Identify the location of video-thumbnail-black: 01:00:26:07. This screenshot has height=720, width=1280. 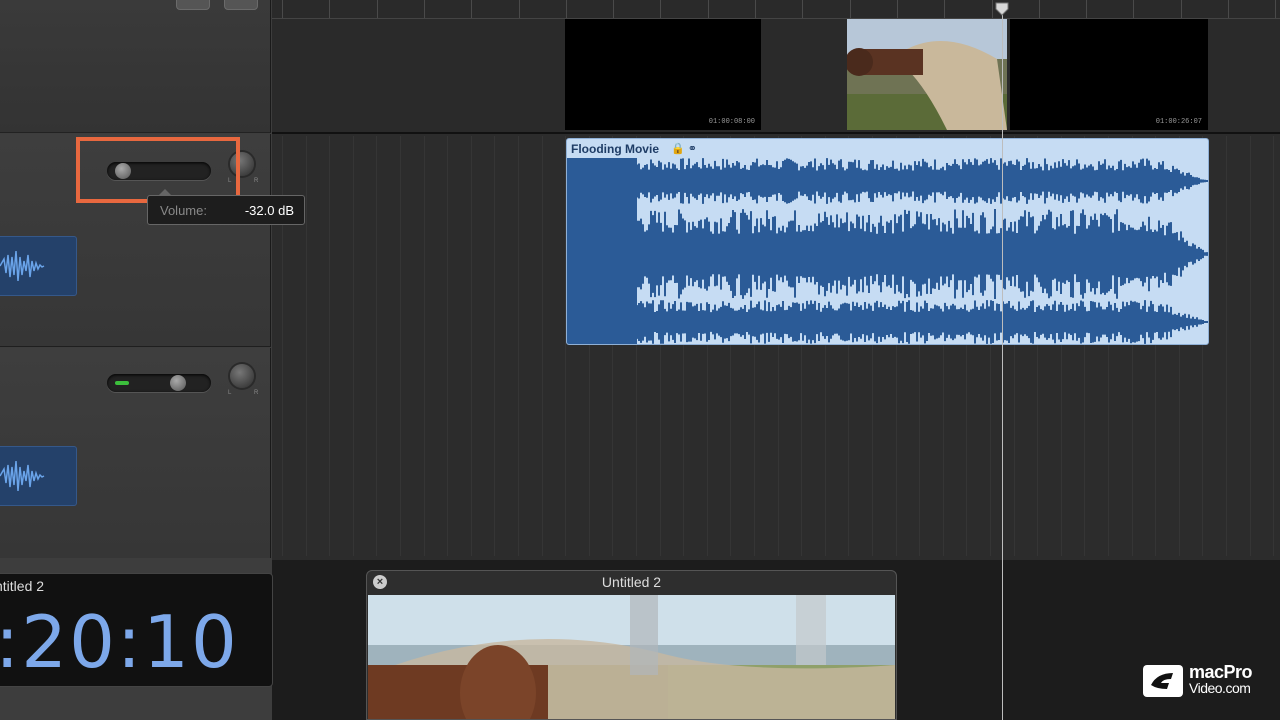
(1109, 74).